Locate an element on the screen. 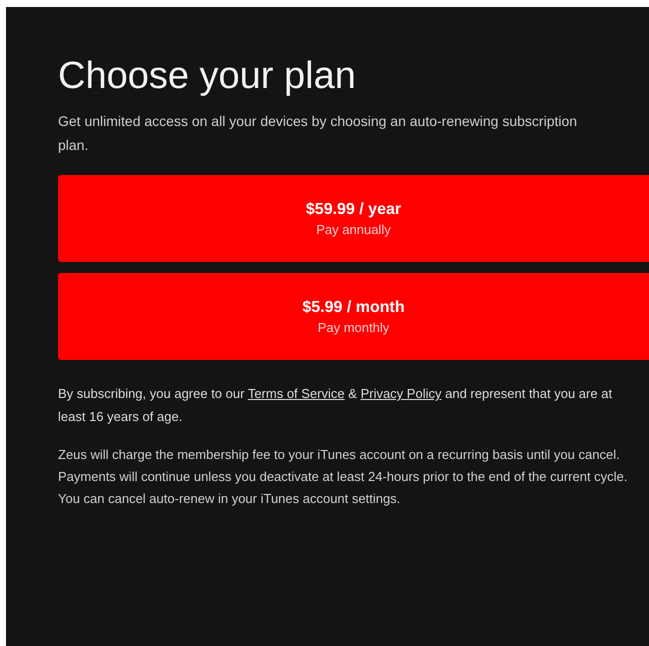 Image resolution: width=649 pixels, height=646 pixels. terms-text: By subscribing, you agree to our Terms of Service & Privacy Policy and represent that you are at least 16 years of age. is located at coordinates (336, 405).